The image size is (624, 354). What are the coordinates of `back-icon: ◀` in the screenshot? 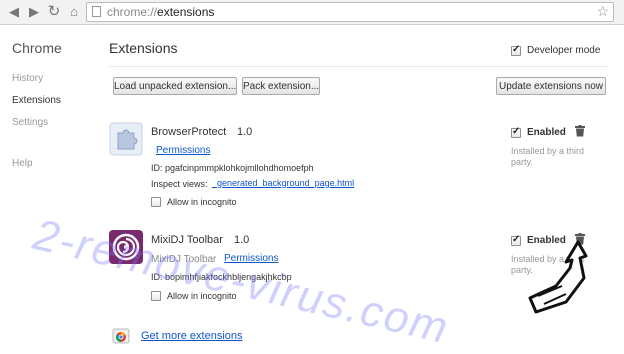 It's located at (14, 12).